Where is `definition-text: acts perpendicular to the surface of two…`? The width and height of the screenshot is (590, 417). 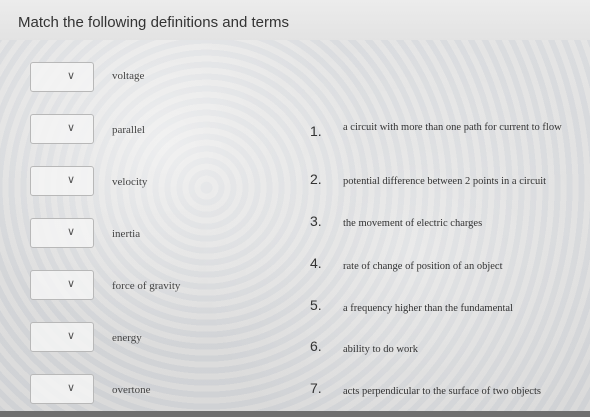
definition-text: acts perpendicular to the surface of two… is located at coordinates (442, 391).